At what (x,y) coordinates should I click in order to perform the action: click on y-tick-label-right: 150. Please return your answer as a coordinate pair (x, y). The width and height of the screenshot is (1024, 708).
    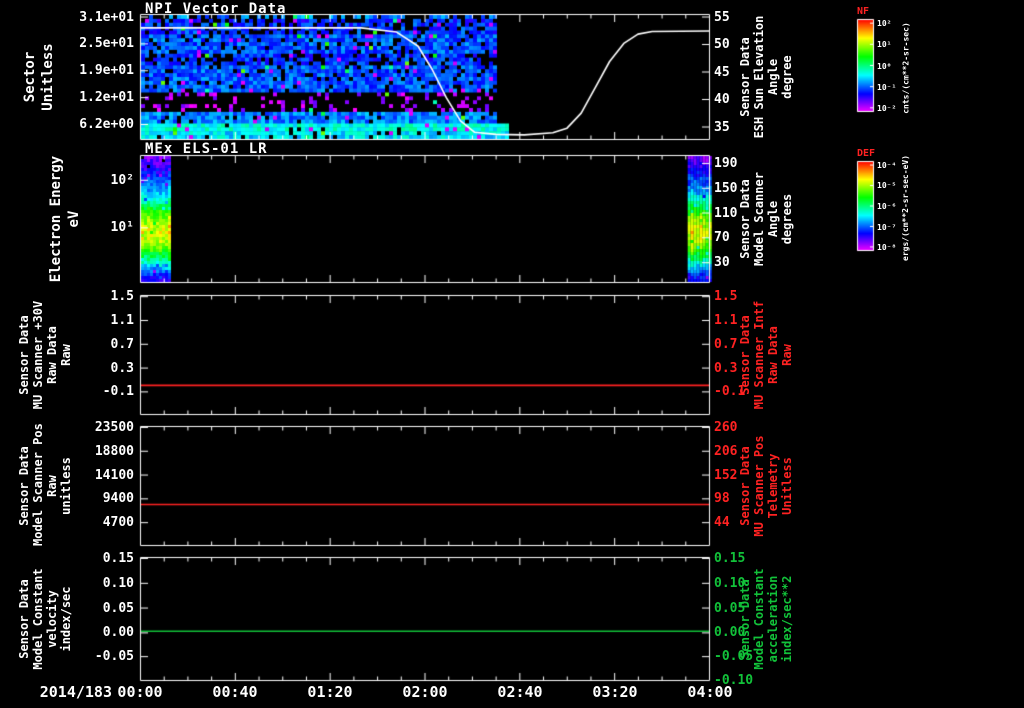
    Looking at the image, I should click on (726, 188).